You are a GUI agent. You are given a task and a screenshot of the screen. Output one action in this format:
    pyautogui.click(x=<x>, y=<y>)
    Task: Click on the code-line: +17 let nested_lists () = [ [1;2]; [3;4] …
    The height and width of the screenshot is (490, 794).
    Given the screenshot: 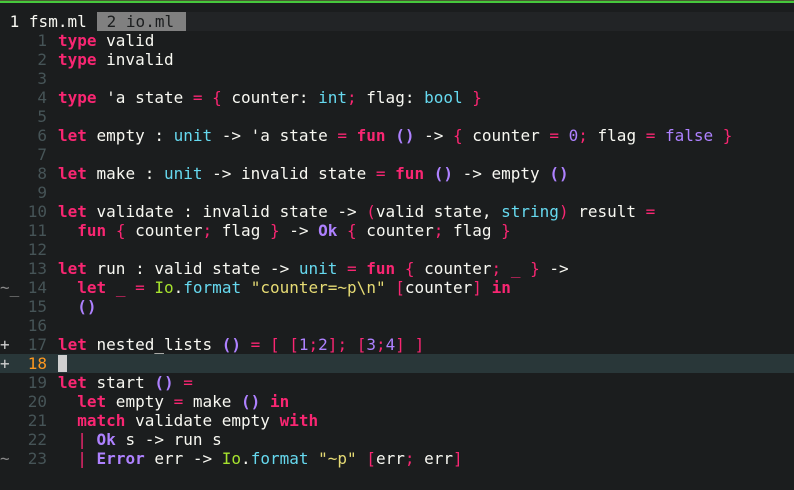 What is the action you would take?
    pyautogui.click(x=397, y=344)
    